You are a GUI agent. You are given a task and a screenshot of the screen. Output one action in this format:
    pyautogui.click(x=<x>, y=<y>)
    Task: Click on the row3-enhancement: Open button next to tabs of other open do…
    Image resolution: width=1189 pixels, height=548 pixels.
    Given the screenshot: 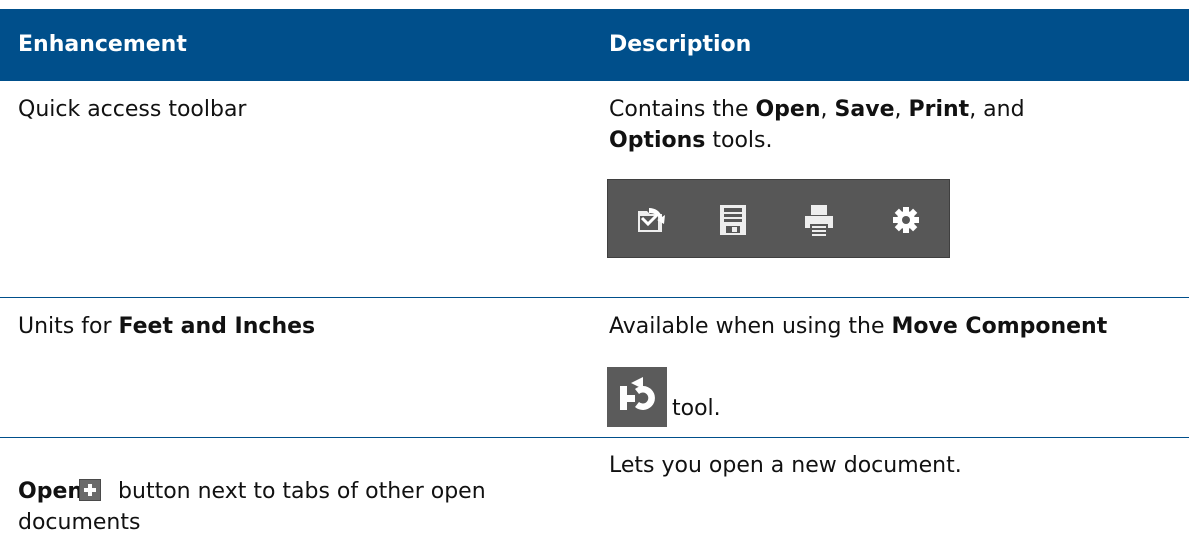 What is the action you would take?
    pyautogui.click(x=252, y=507)
    